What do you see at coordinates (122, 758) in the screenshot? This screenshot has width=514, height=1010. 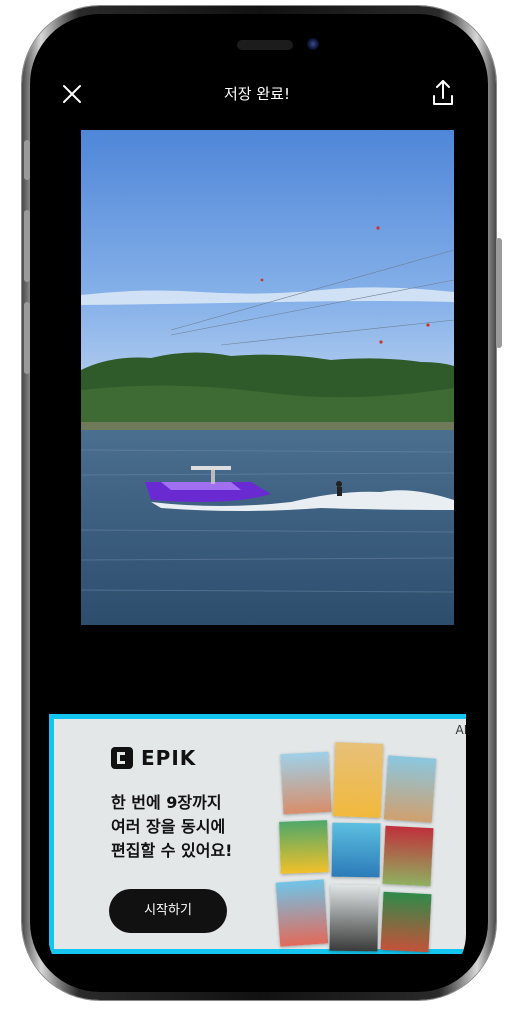 I see `epik-logo-icon` at bounding box center [122, 758].